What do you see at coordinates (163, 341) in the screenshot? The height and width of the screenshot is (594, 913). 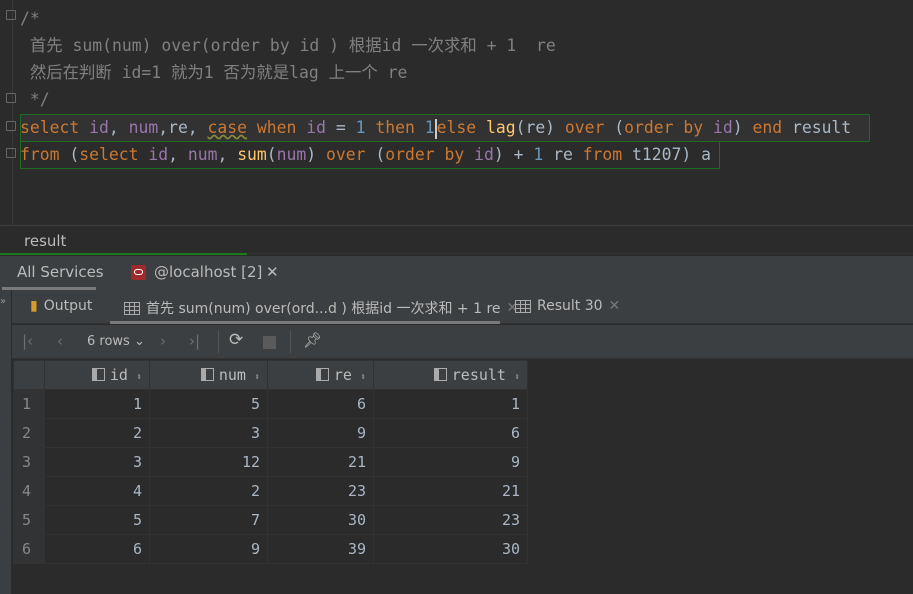 I see `next-page-icon: ›` at bounding box center [163, 341].